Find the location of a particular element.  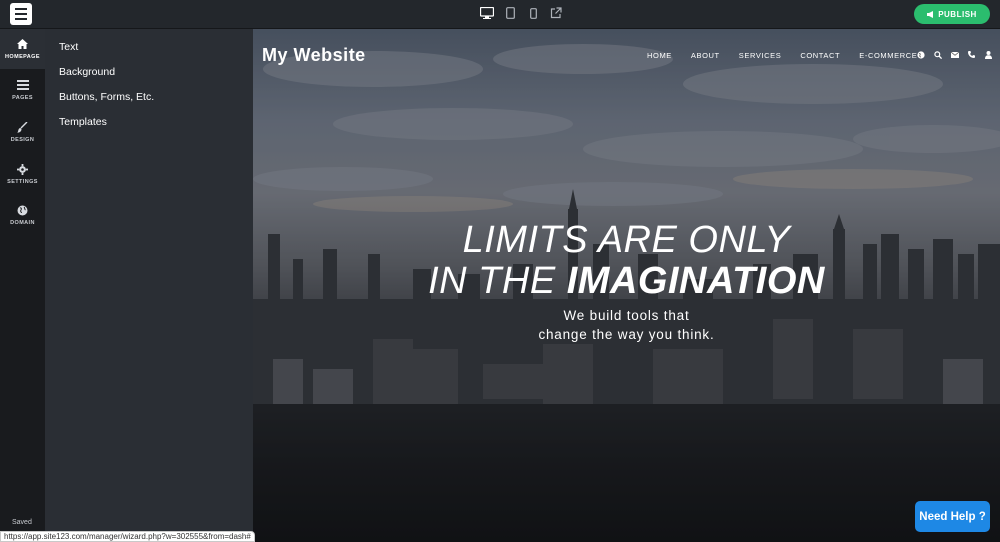

rail-label: DOMAIN is located at coordinates (22, 223).